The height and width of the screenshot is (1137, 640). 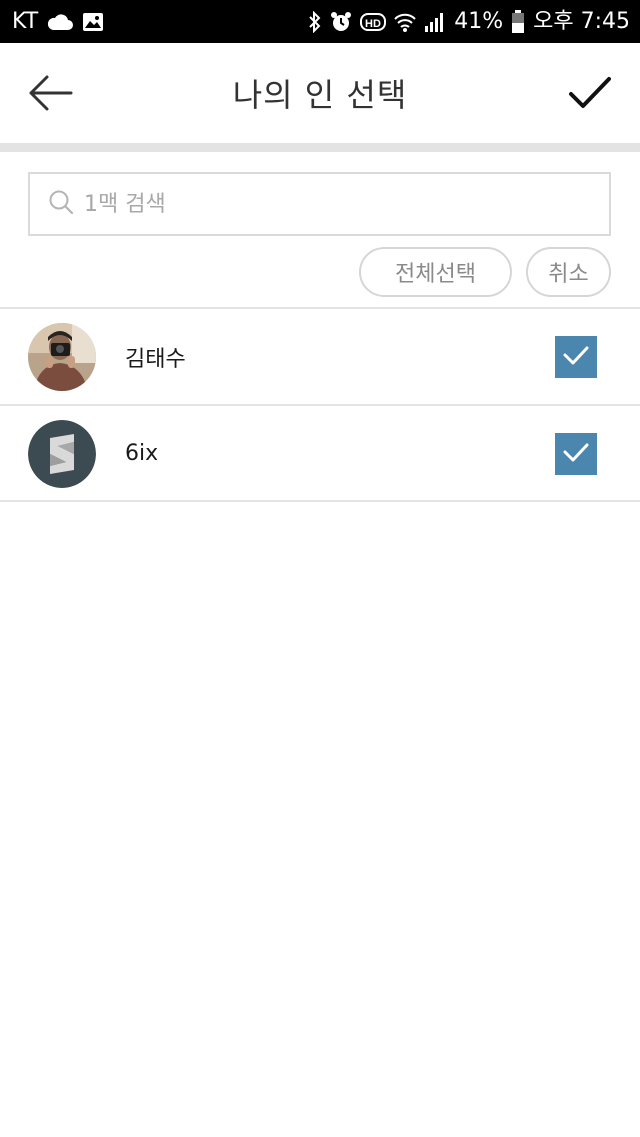 What do you see at coordinates (142, 453) in the screenshot?
I see `contact-name: 6ix` at bounding box center [142, 453].